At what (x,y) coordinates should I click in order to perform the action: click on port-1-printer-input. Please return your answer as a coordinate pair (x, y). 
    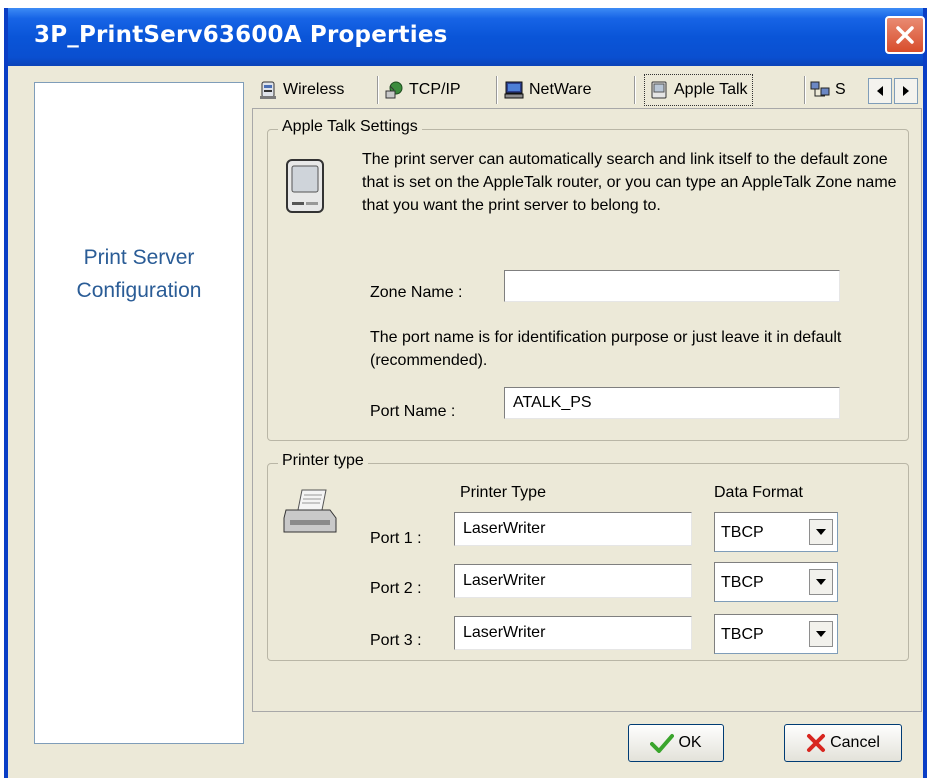
    Looking at the image, I should click on (573, 529).